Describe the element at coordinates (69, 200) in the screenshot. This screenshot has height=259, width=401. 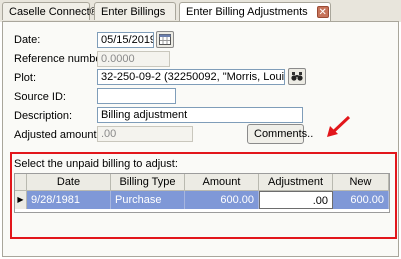
I see `cell-date: 9/28/1981` at that location.